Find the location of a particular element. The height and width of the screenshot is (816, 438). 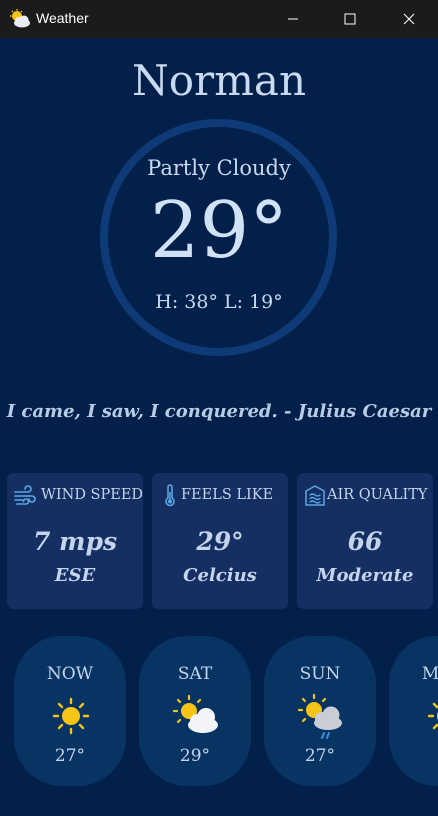

title-bar: Weather is located at coordinates (219, 19).